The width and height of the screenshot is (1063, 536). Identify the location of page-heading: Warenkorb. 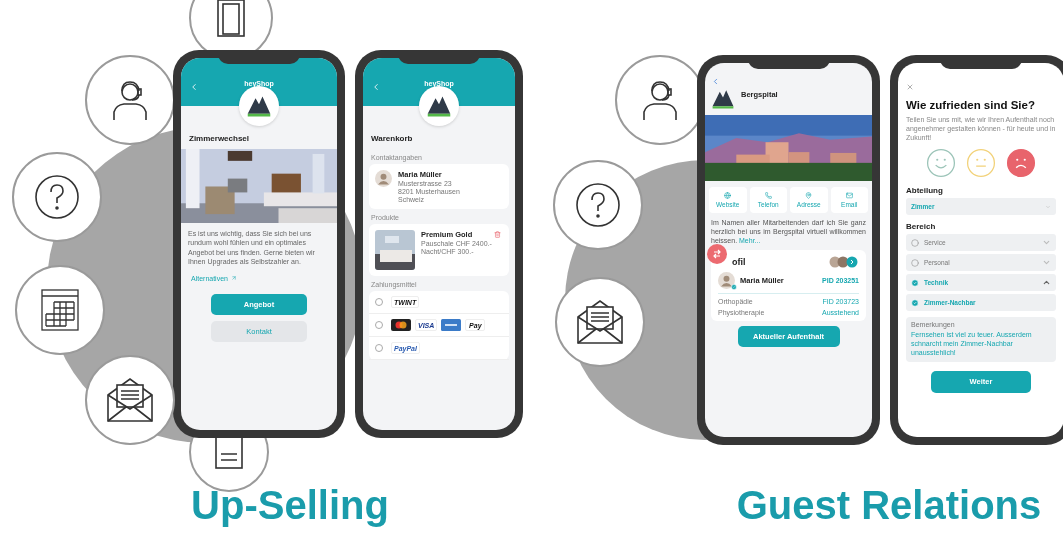
(392, 139).